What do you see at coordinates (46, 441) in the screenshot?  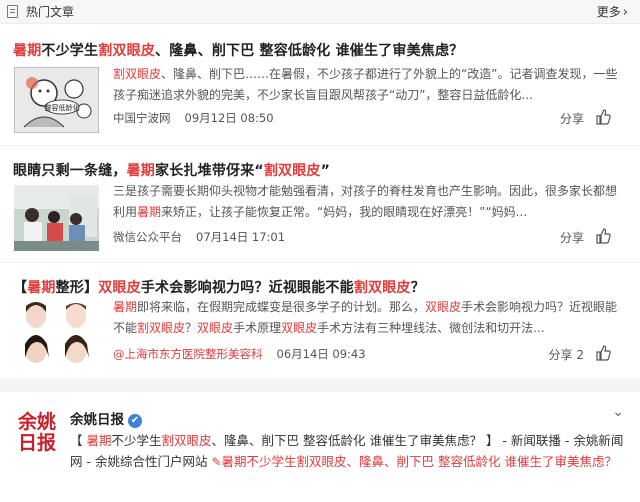 I see `svg-text: 报` at bounding box center [46, 441].